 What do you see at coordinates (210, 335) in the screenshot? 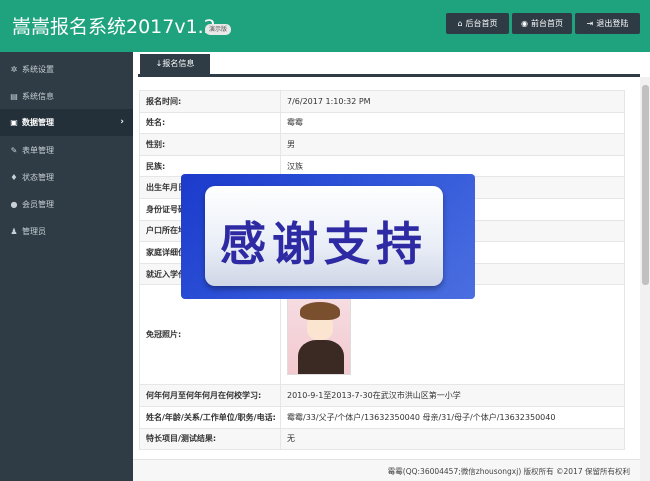
I see `field-label: 免冠照片:` at bounding box center [210, 335].